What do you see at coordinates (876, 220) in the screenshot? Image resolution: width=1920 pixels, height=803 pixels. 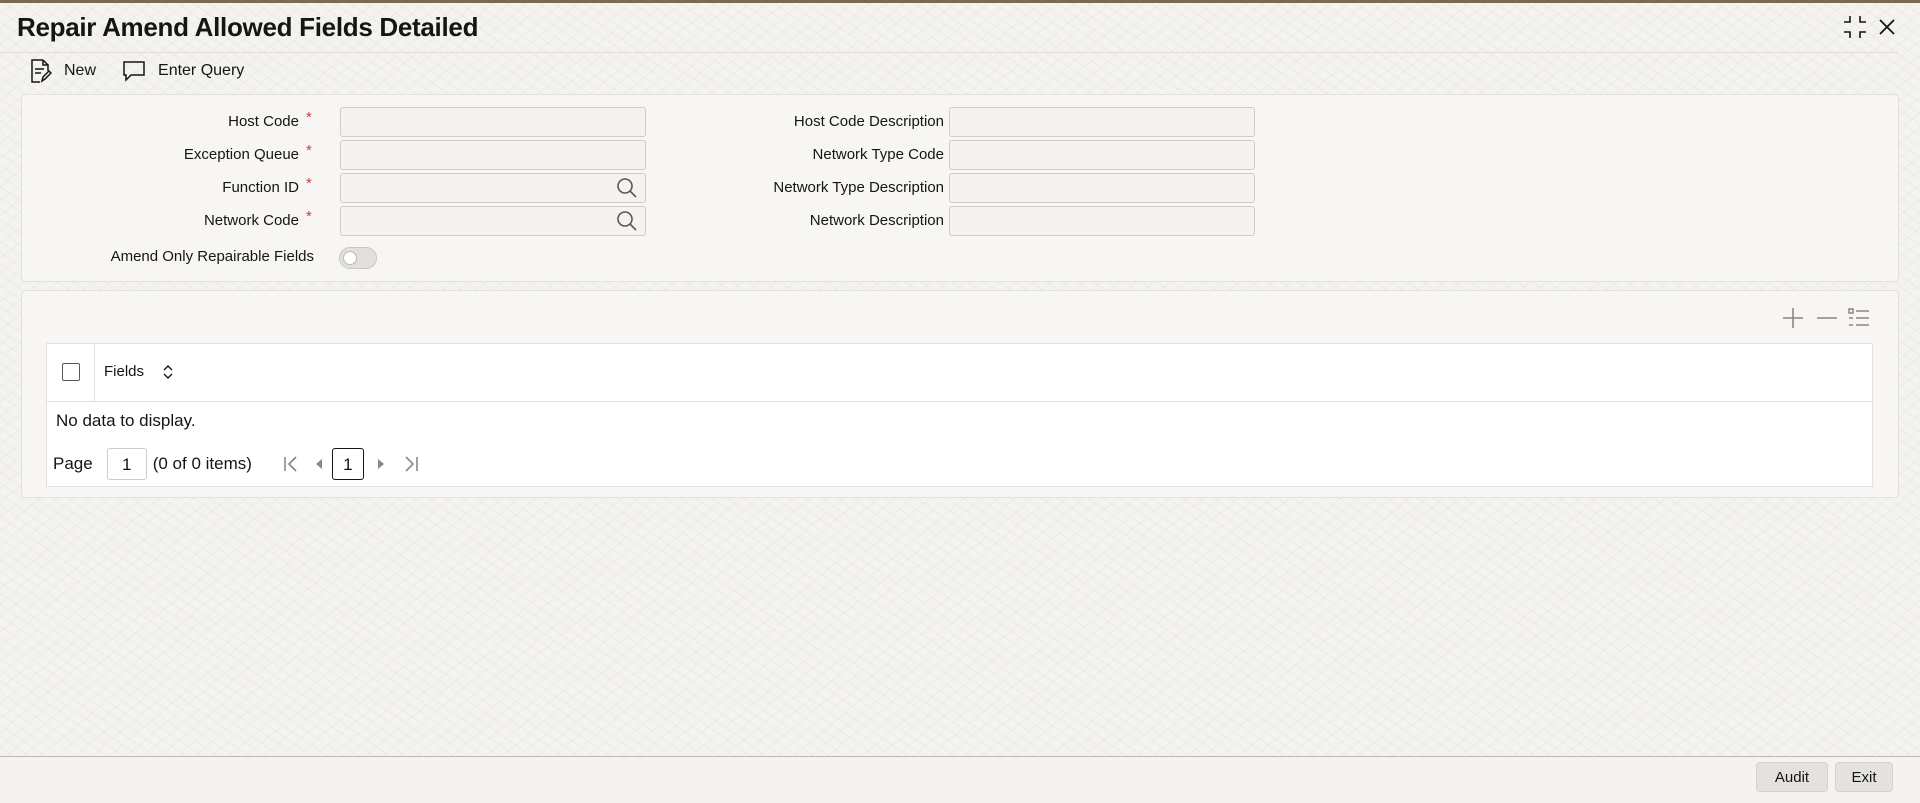 I see `network-description-label: Network Description` at bounding box center [876, 220].